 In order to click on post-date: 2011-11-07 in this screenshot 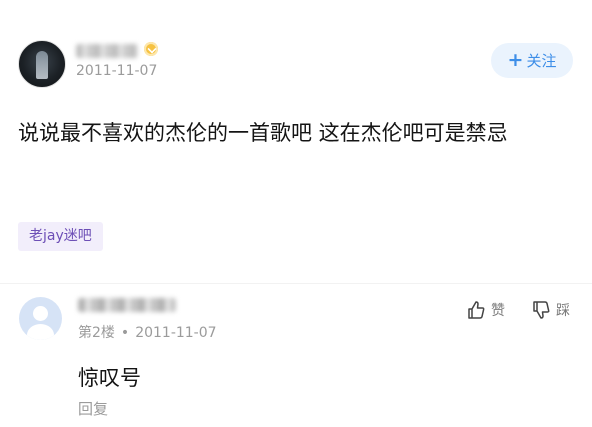, I will do `click(117, 71)`.